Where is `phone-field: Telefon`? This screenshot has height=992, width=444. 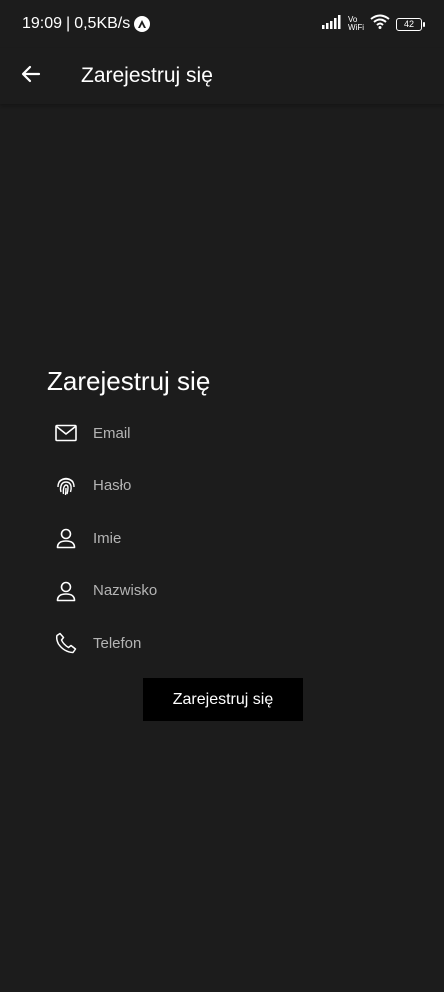 phone-field: Telefon is located at coordinates (222, 643).